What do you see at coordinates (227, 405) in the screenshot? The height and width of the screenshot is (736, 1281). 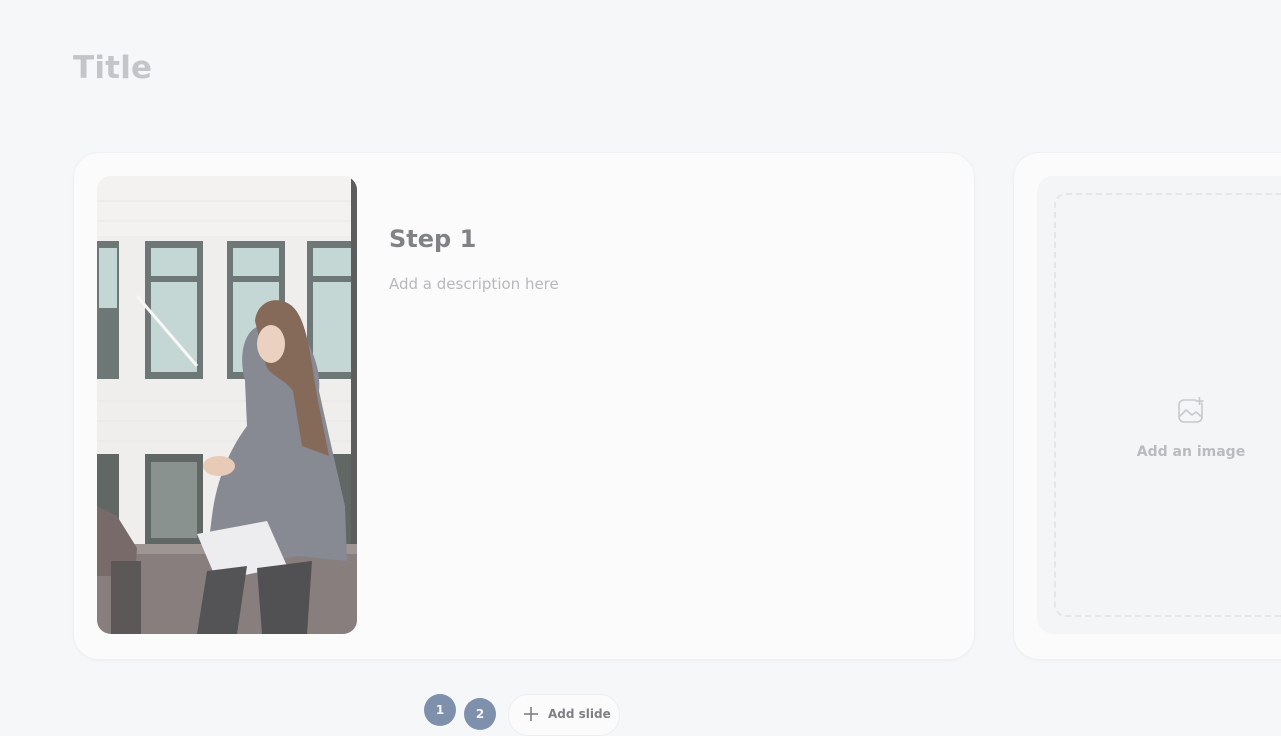 I see `slide-photo` at bounding box center [227, 405].